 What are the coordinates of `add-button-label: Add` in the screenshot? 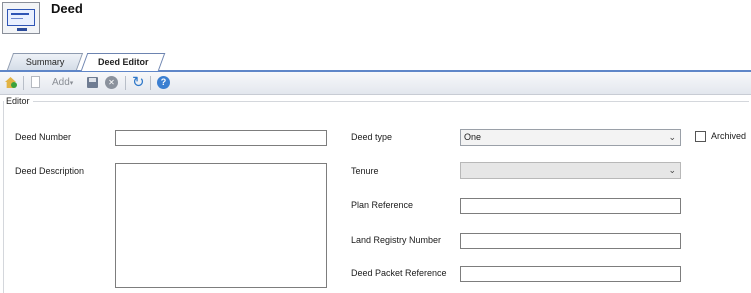 It's located at (61, 82).